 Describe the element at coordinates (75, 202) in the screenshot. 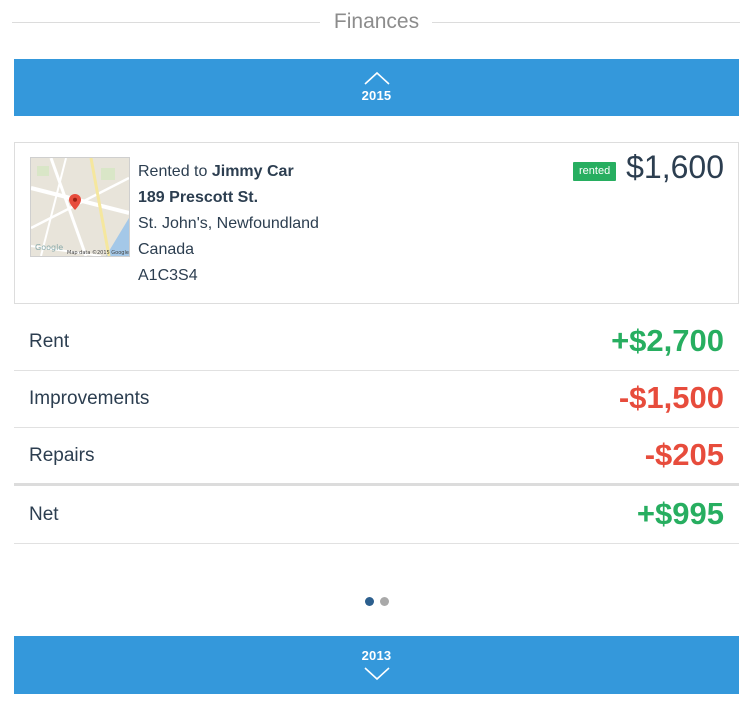

I see `map-pin-icon` at that location.